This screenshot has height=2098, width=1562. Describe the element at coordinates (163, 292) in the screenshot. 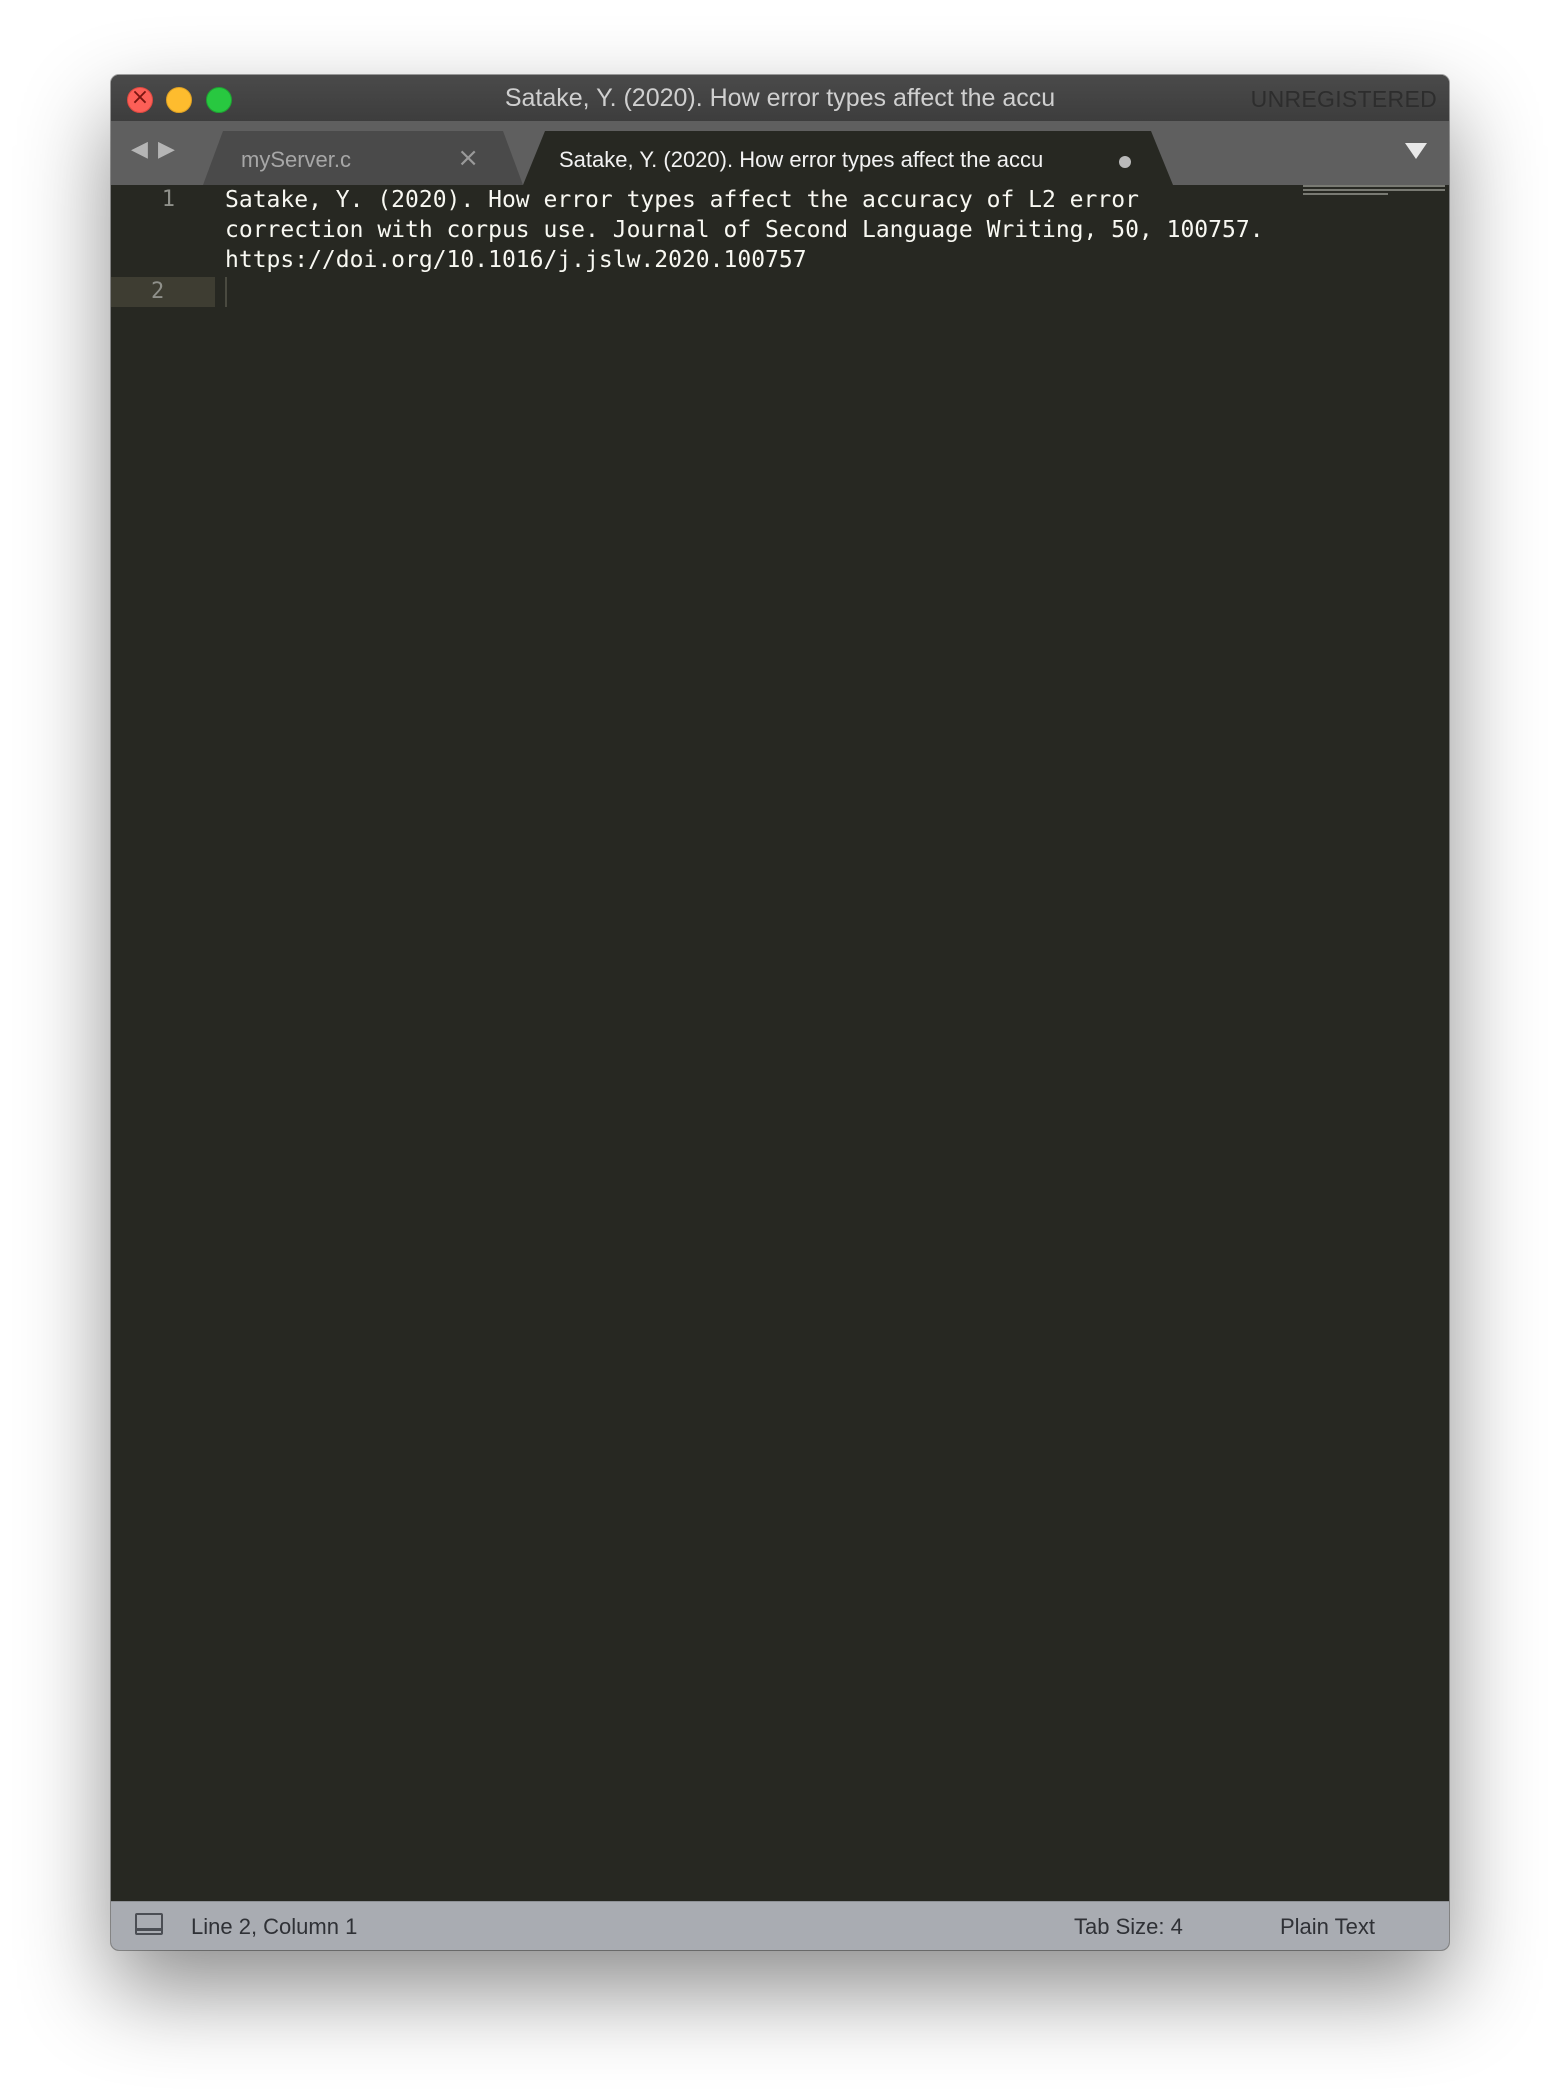

I see `line-number-current: 2` at that location.